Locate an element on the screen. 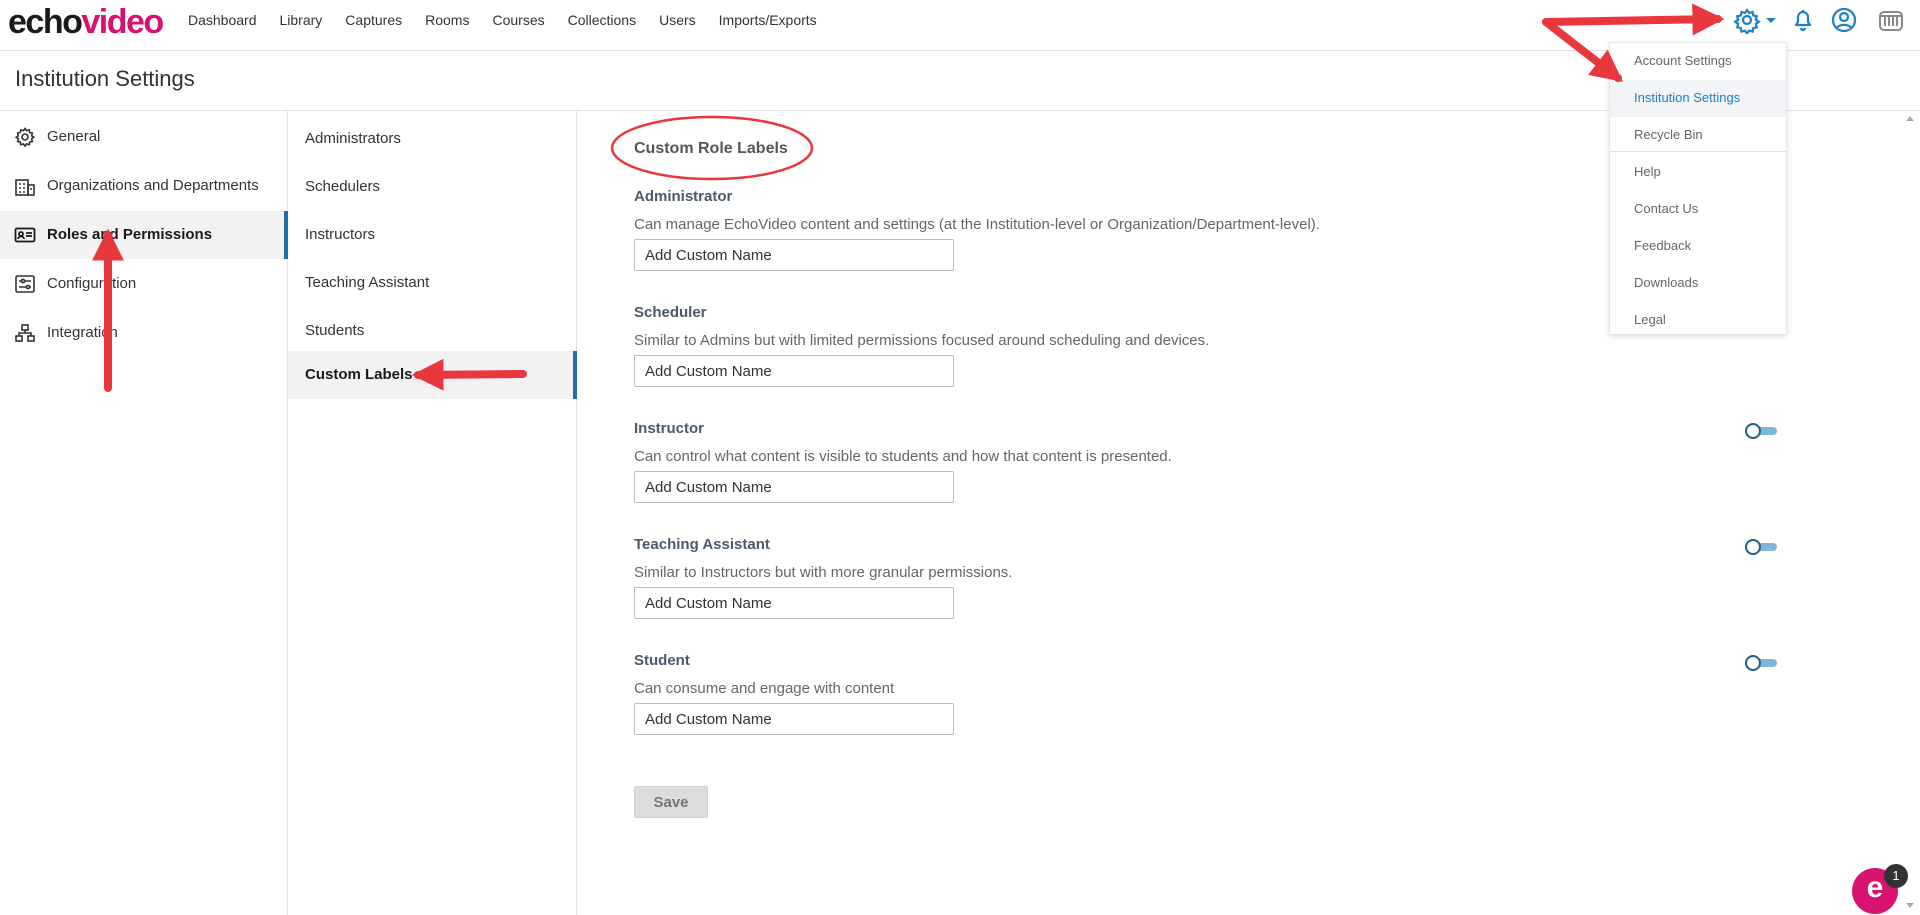 Image resolution: width=1920 pixels, height=915 pixels. instructor-custom-name-input is located at coordinates (794, 487).